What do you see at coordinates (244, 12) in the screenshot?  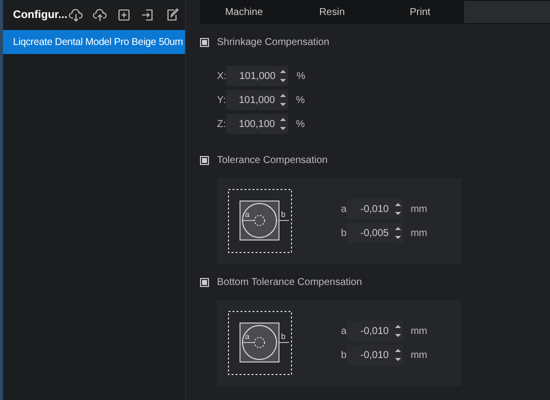 I see `tab: Machine` at bounding box center [244, 12].